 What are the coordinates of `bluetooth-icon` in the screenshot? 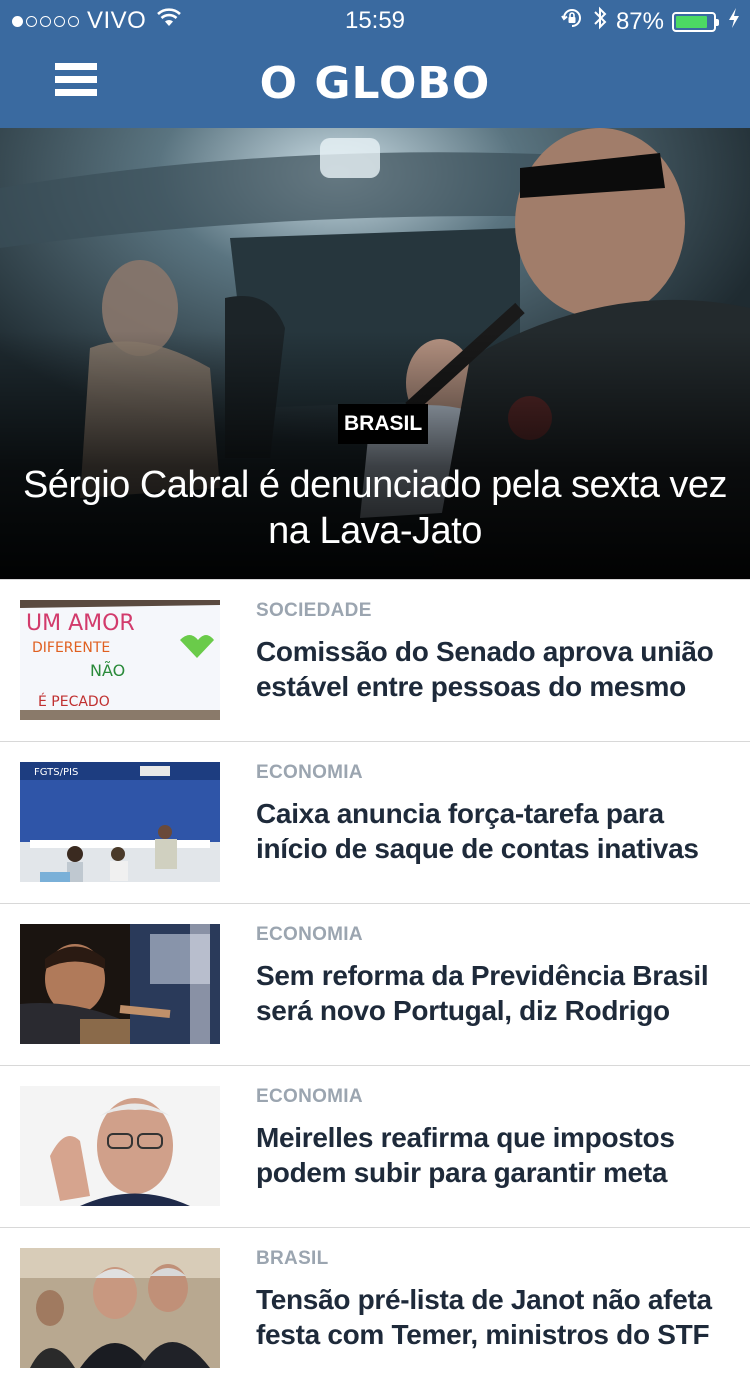 It's located at (600, 21).